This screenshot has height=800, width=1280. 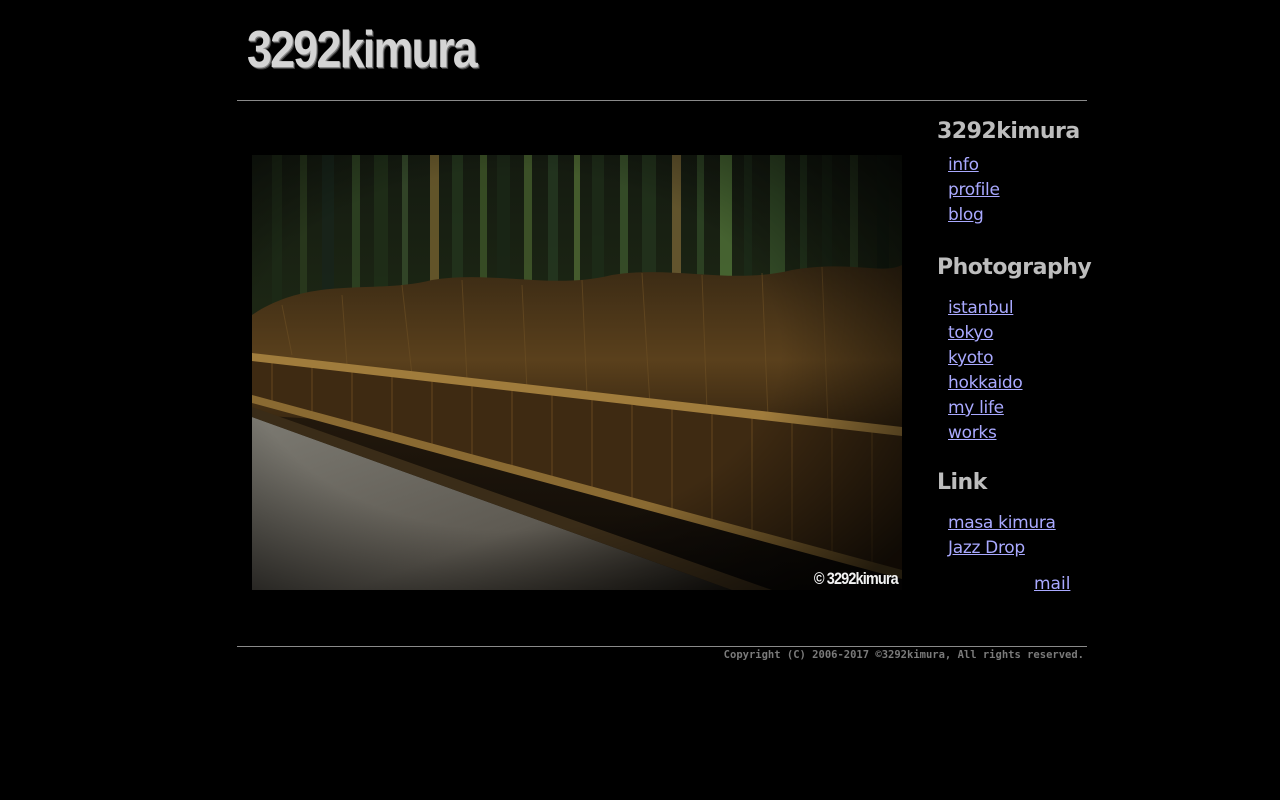 What do you see at coordinates (856, 578) in the screenshot?
I see `photo-watermark: © 3292kimura` at bounding box center [856, 578].